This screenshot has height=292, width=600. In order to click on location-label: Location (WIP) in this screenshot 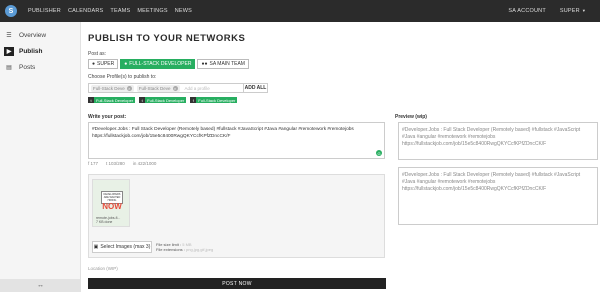, I will do `click(103, 268)`.